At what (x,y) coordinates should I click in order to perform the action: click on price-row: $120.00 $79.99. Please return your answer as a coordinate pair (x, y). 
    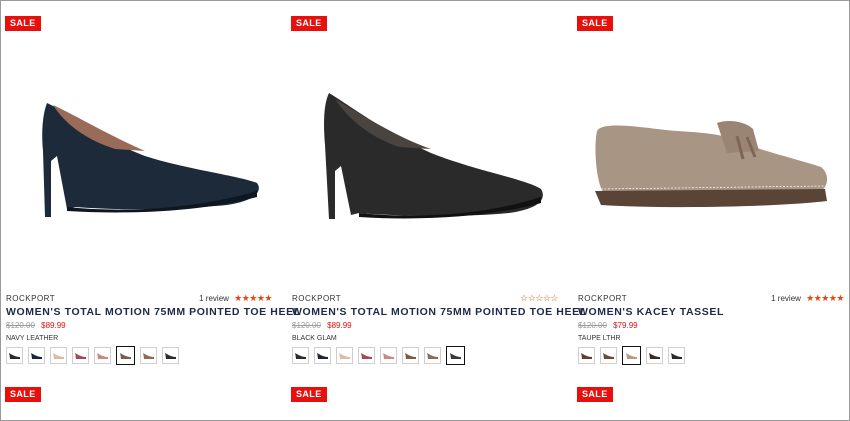
    Looking at the image, I should click on (608, 325).